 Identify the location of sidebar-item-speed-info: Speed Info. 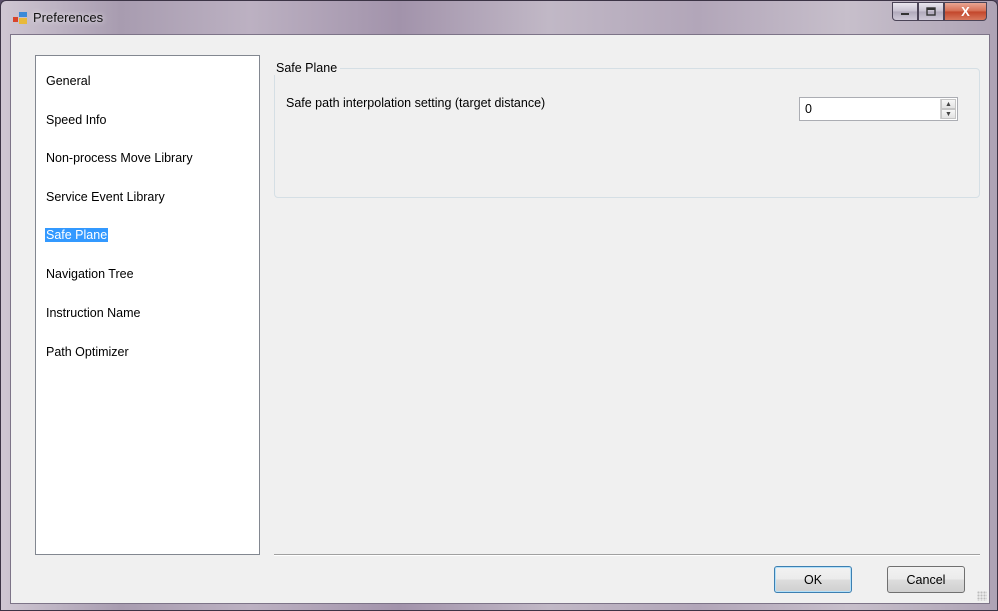
(76, 120).